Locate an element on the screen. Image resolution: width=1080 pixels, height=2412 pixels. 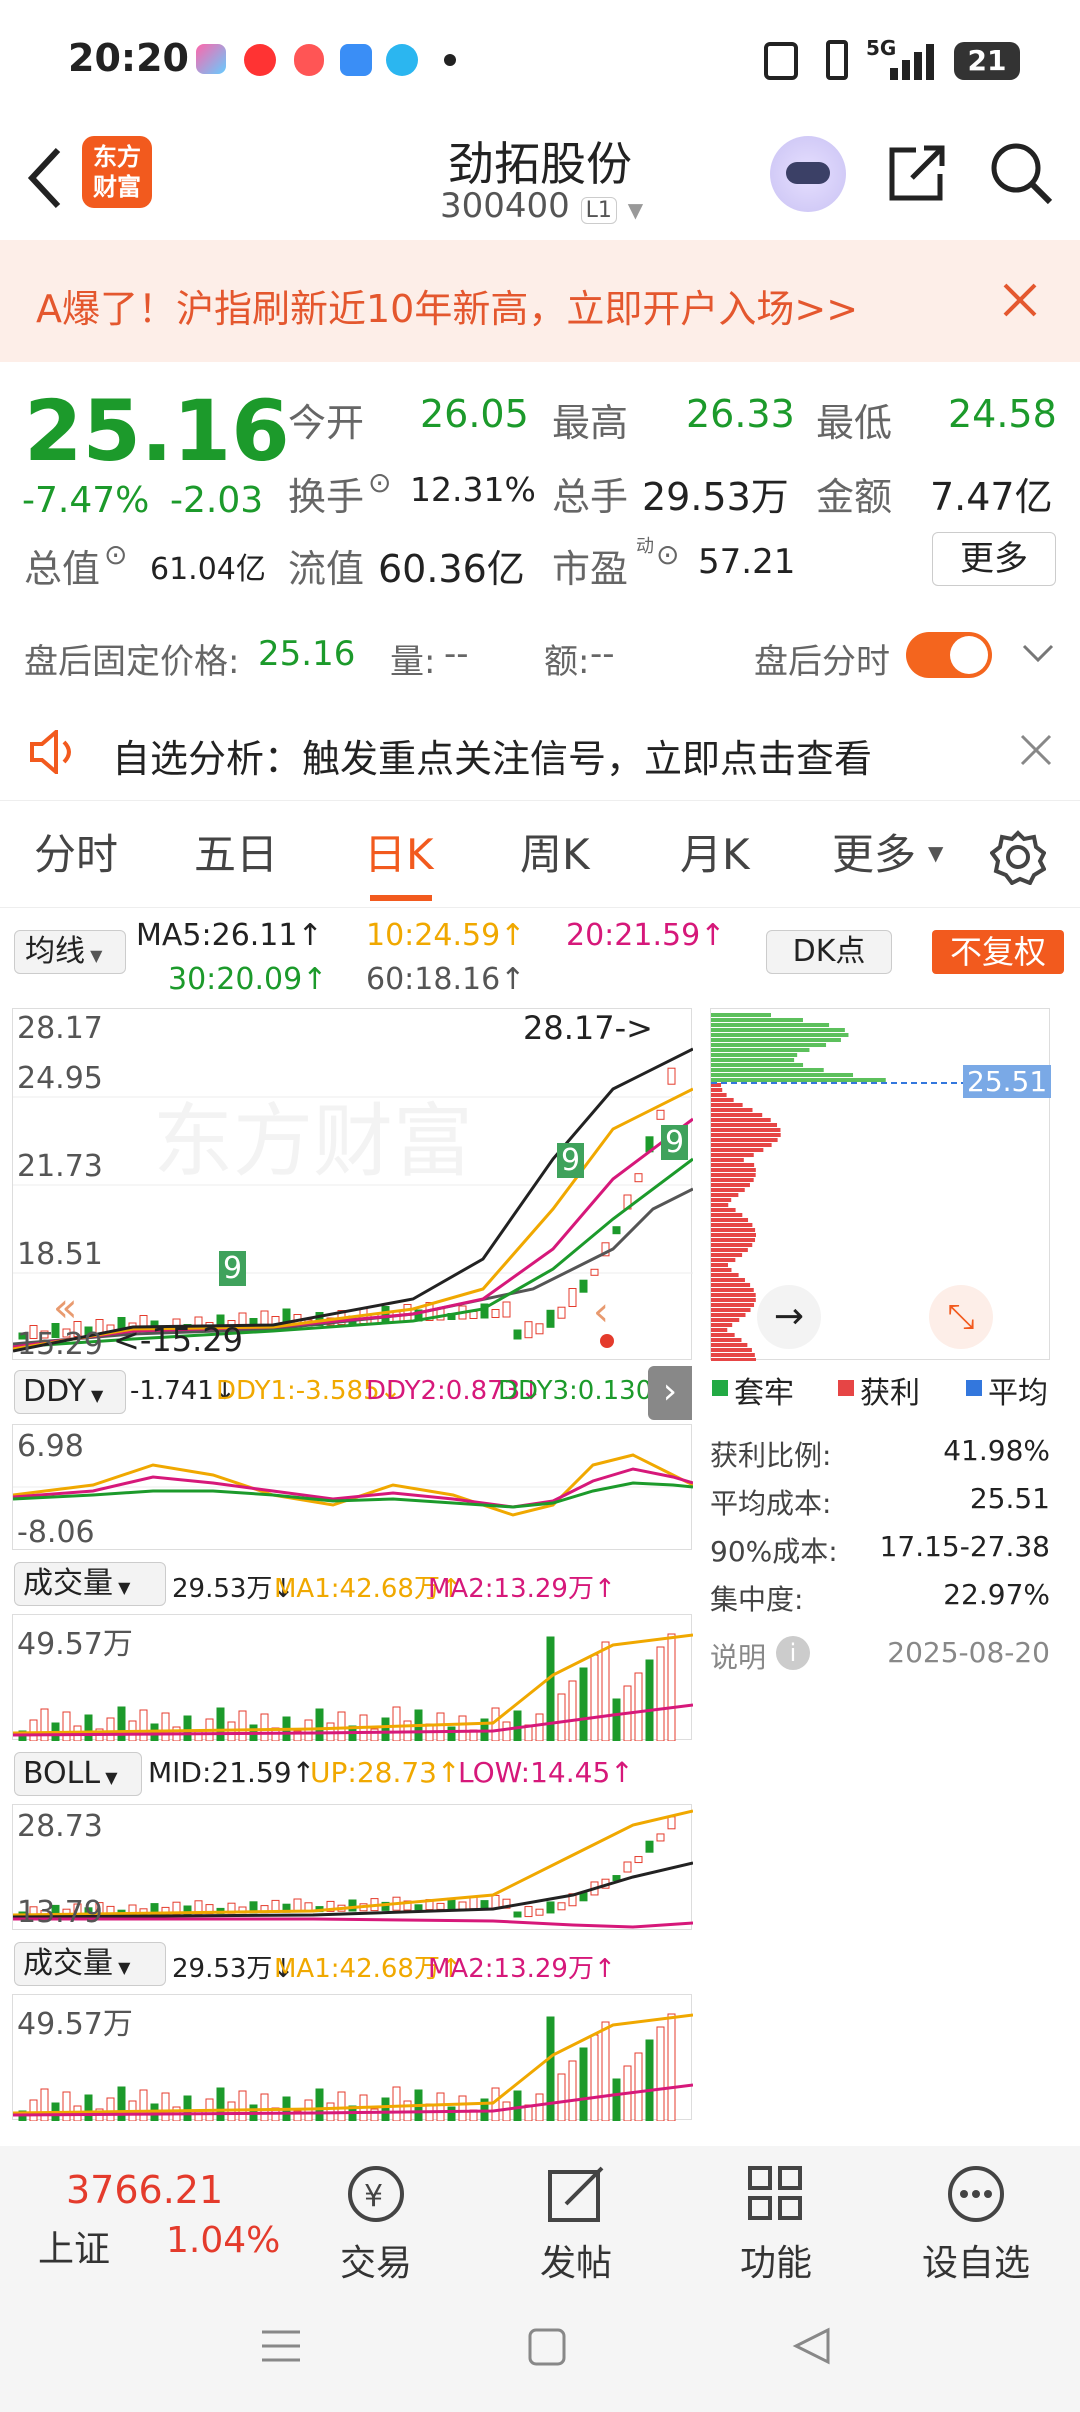
nav-trade: ¥ 交易 is located at coordinates (376, 2216).